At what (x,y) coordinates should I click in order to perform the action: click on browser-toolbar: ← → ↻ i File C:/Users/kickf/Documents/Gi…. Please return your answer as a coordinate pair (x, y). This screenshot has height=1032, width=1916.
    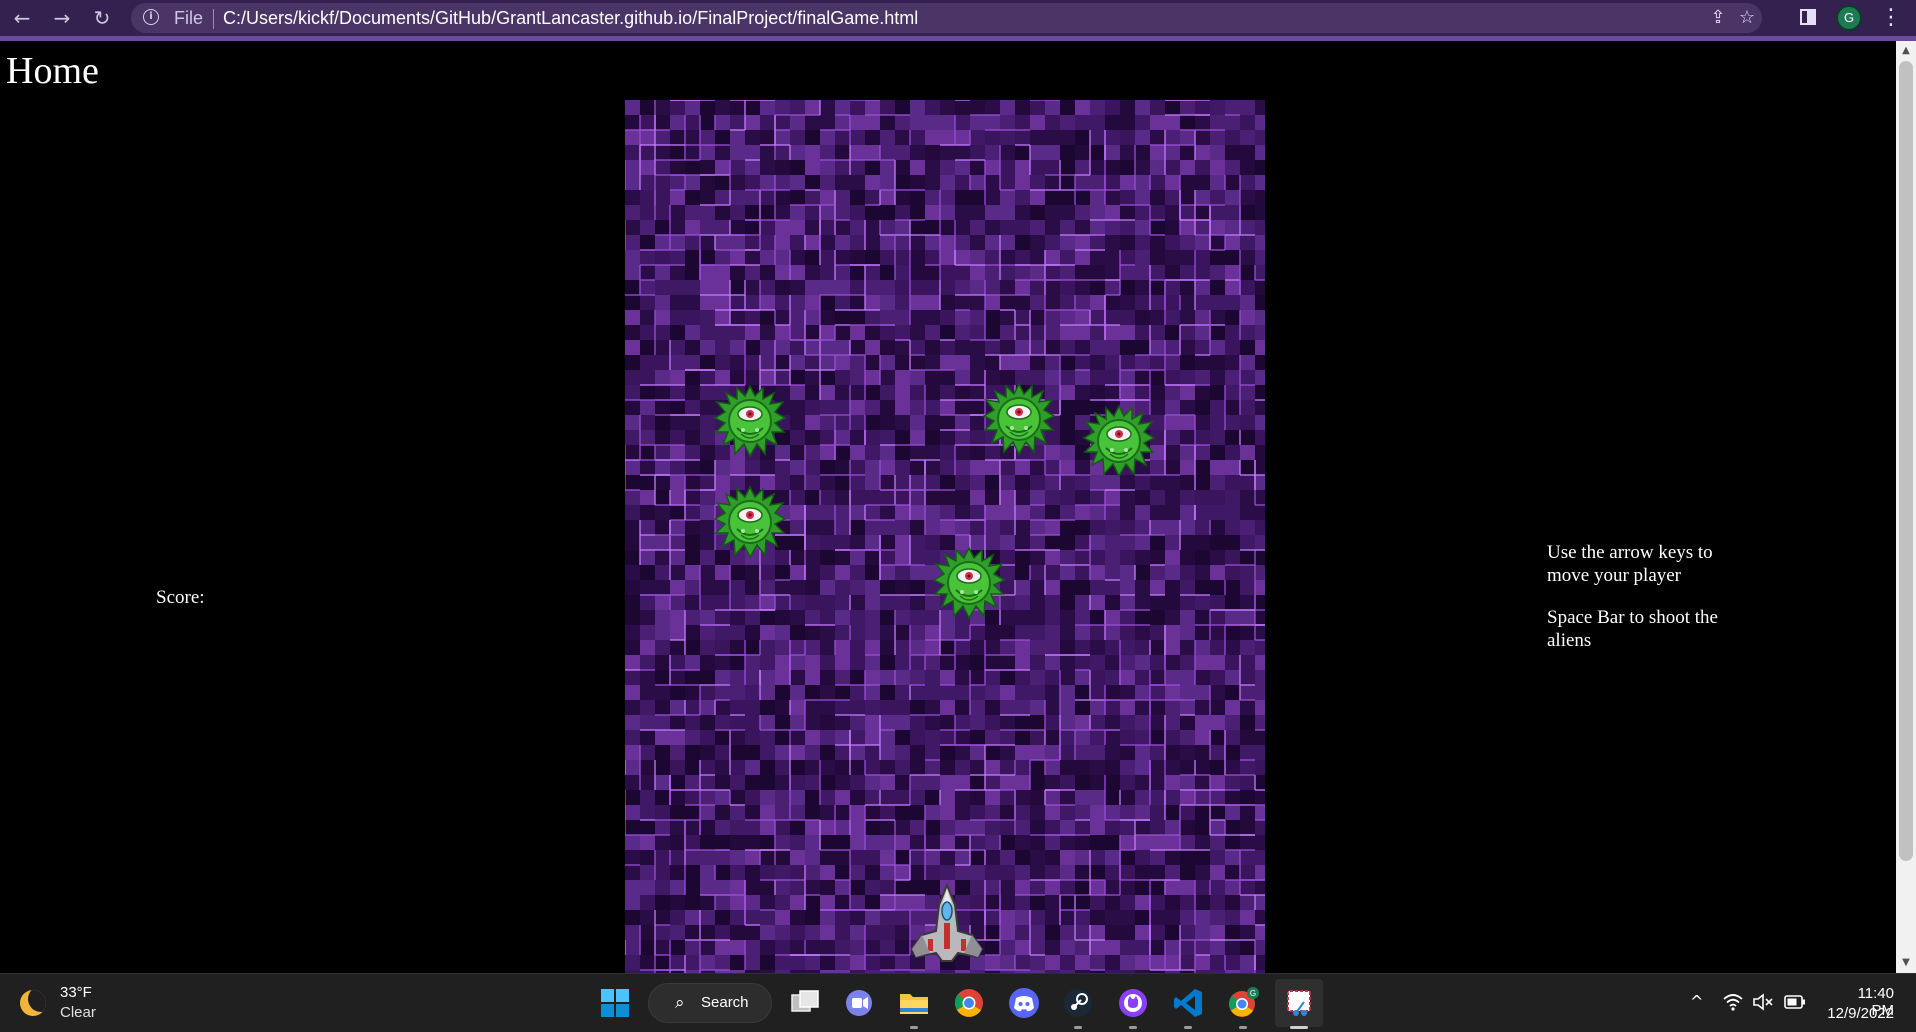
    Looking at the image, I should click on (958, 20).